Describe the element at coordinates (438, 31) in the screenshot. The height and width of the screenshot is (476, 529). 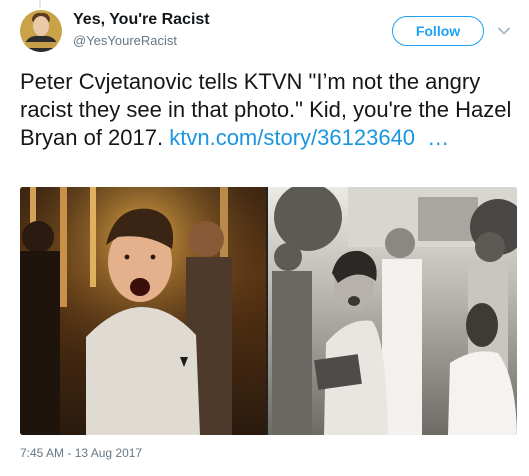
I see `follow-button: Follow` at that location.